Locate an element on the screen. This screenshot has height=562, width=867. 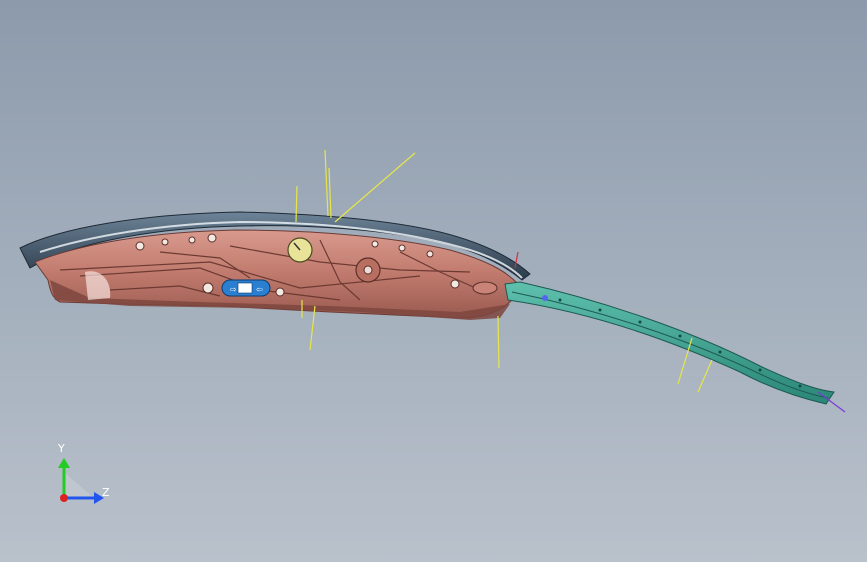
triad-y-label: Y is located at coordinates (61, 448).